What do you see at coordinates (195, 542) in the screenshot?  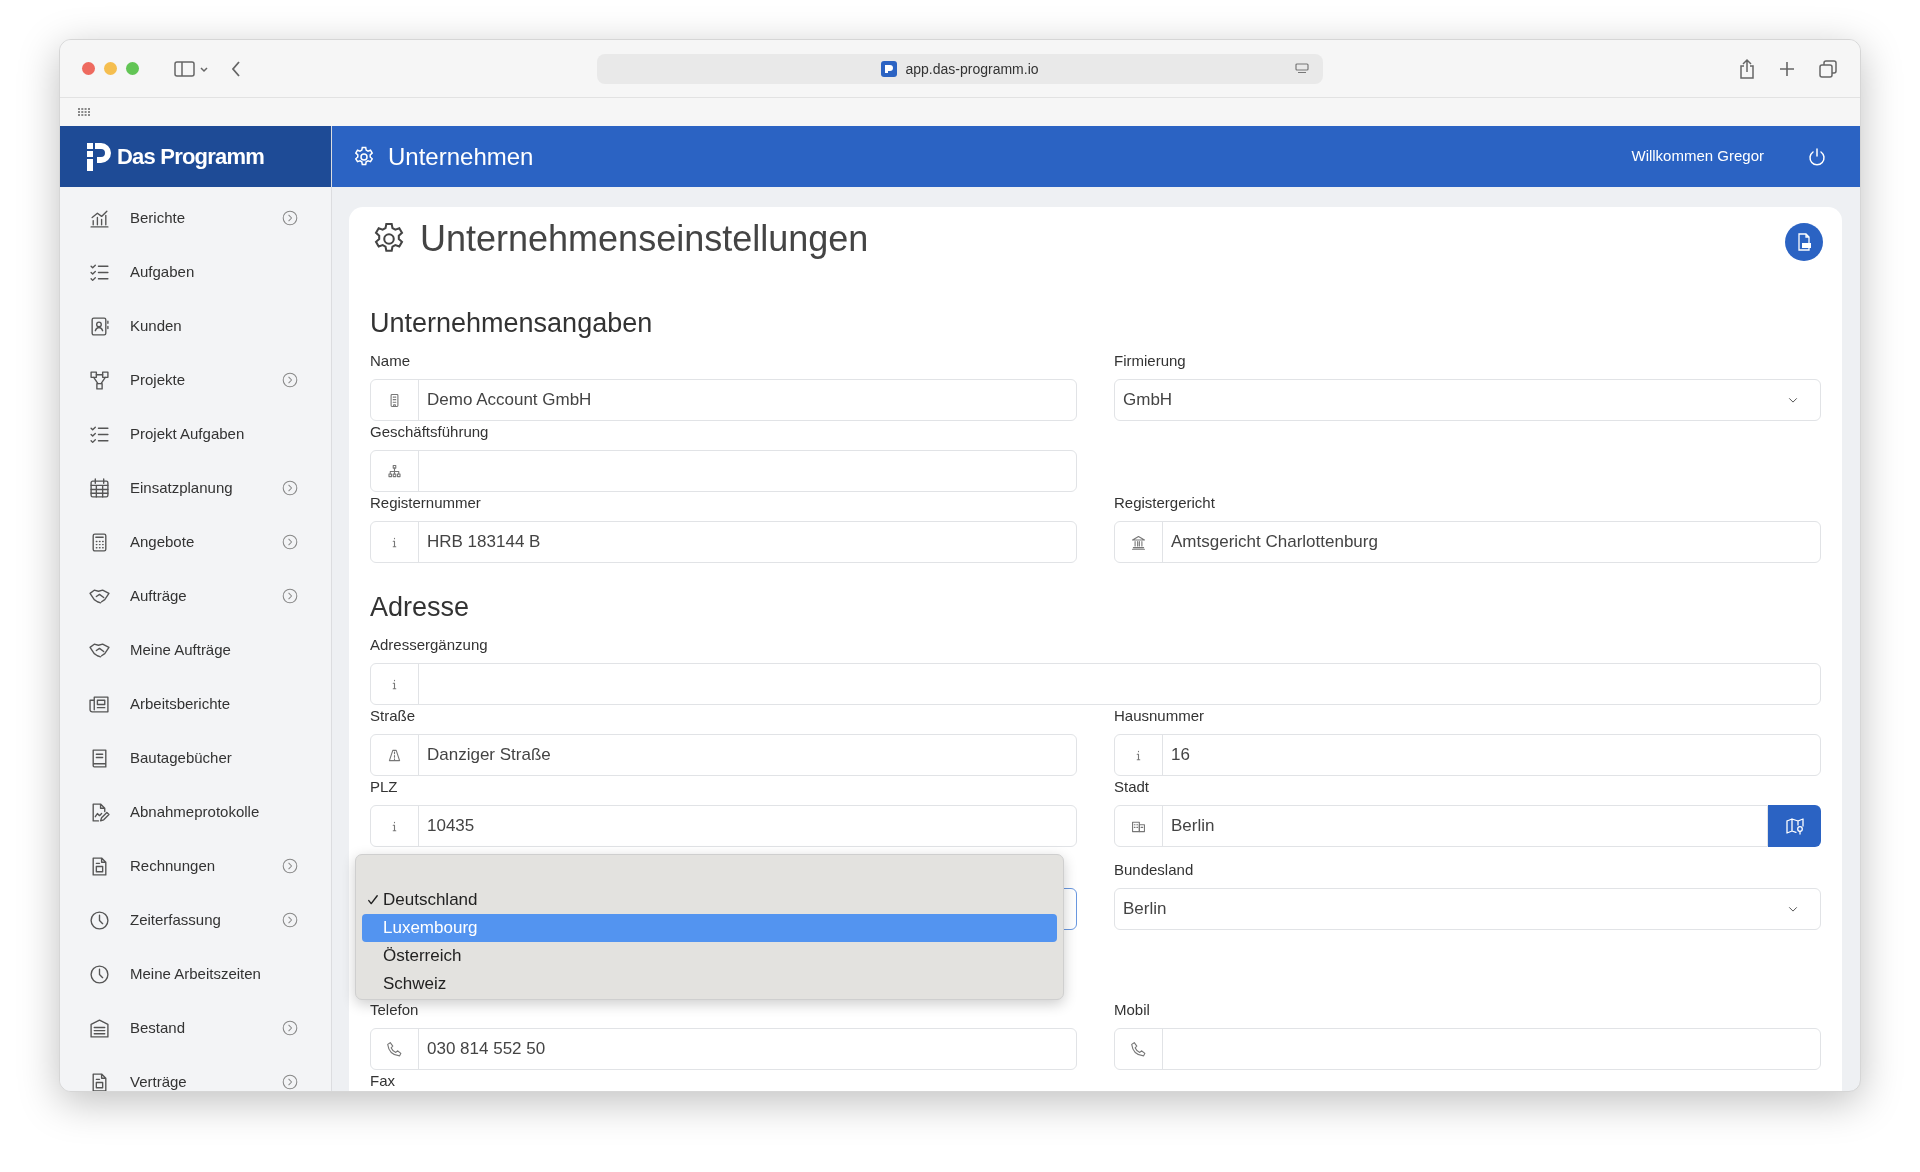 I see `sidebar-item: Angebote` at bounding box center [195, 542].